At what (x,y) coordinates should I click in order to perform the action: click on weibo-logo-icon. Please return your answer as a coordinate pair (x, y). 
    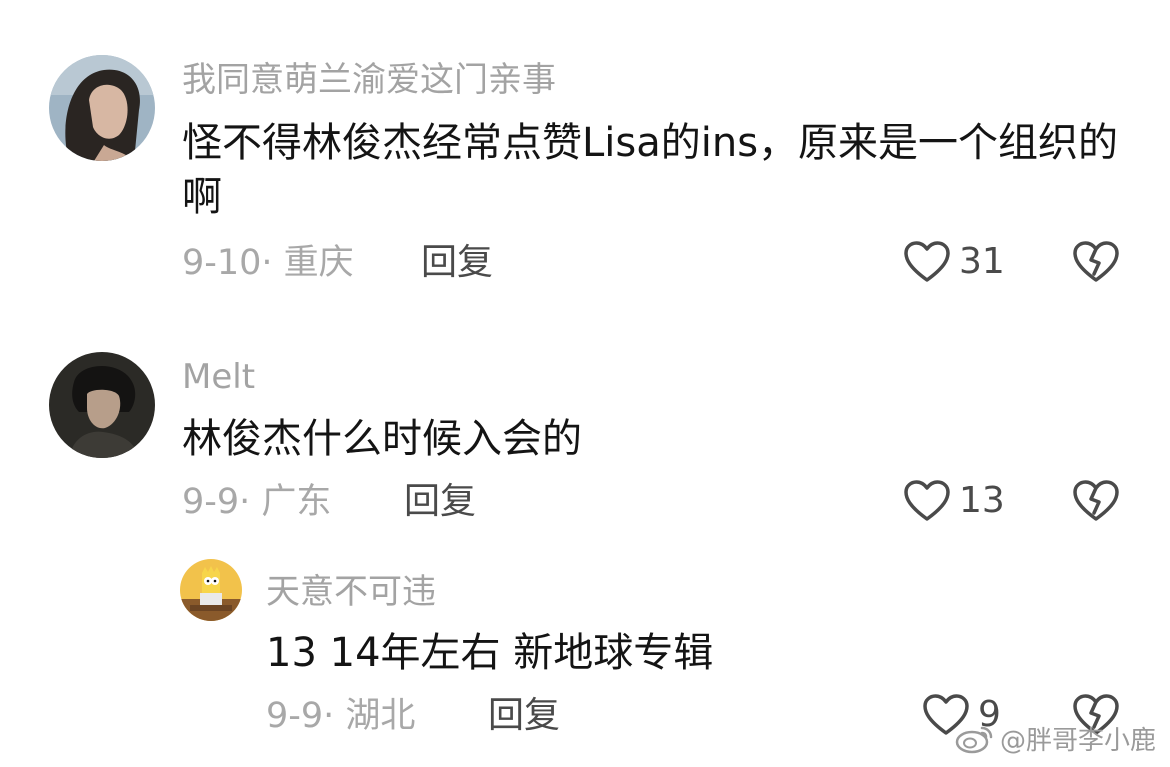
    Looking at the image, I should click on (974, 739).